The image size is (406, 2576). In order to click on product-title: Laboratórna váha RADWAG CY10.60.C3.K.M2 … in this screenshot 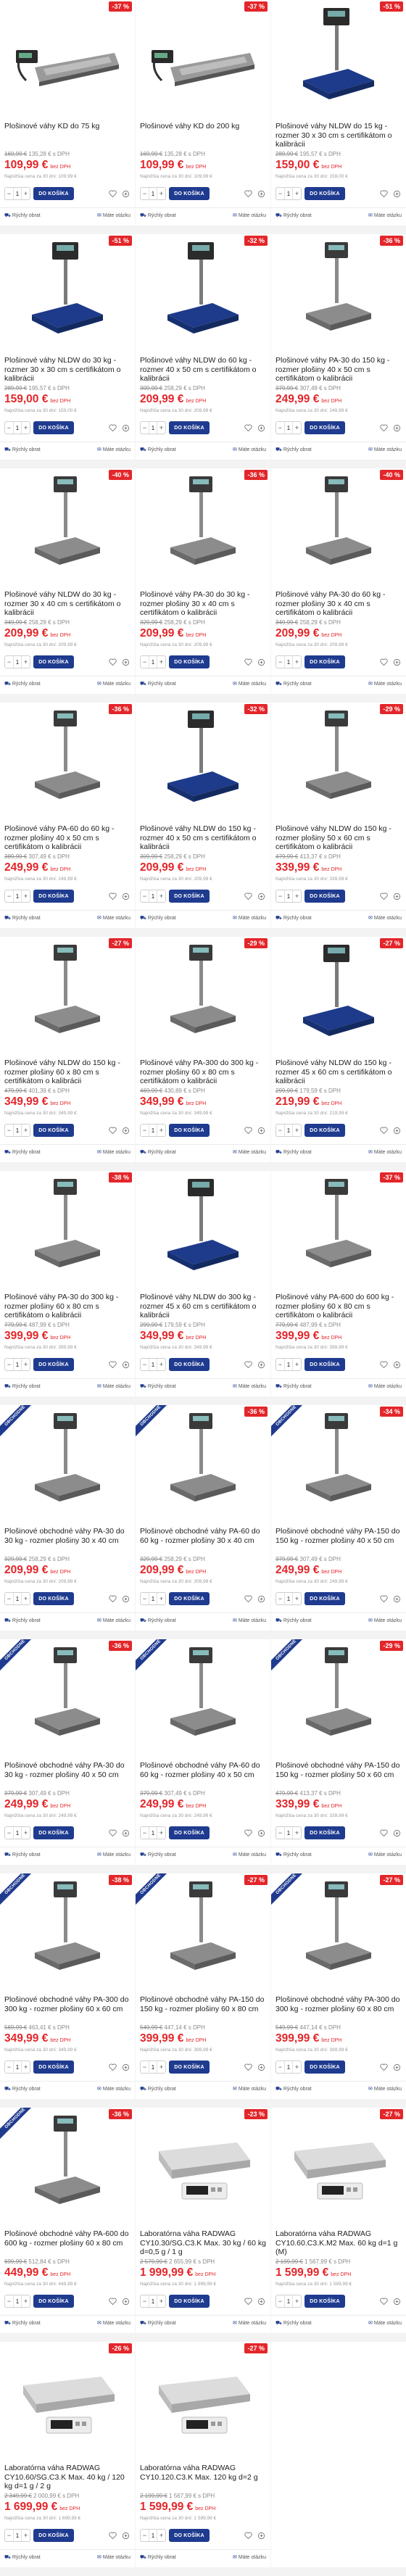, I will do `click(339, 2243)`.